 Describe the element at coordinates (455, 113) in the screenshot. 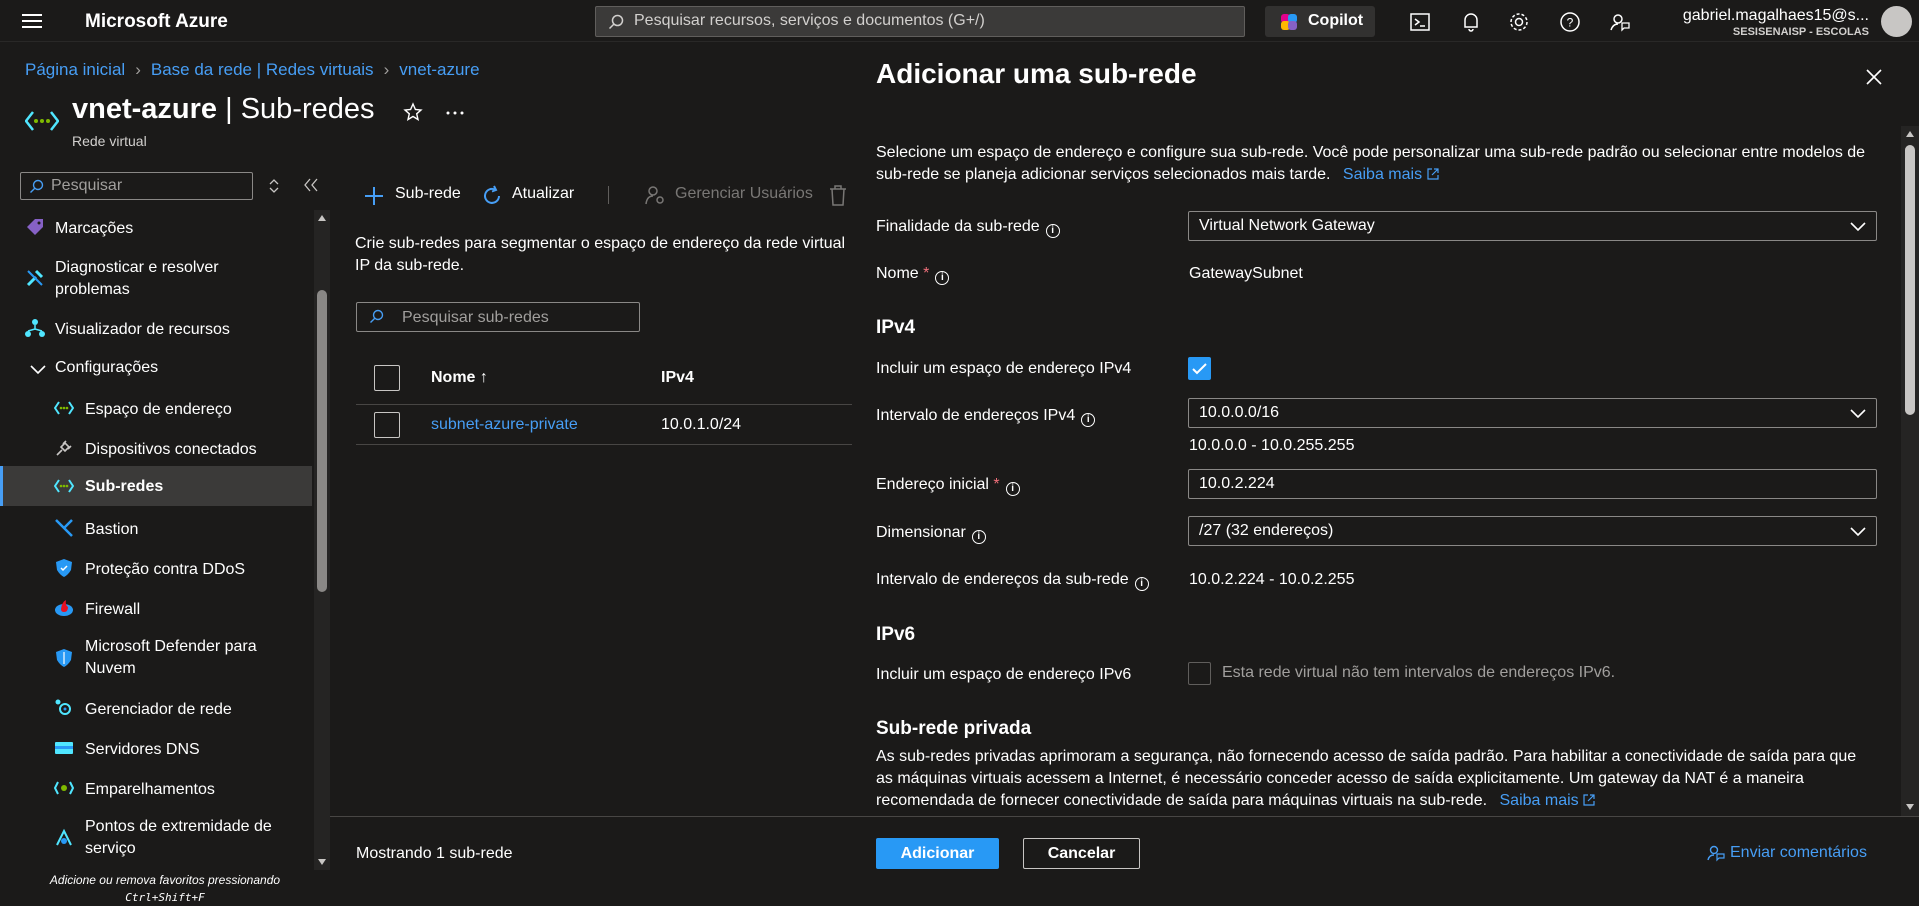

I see `more-options-icon` at that location.